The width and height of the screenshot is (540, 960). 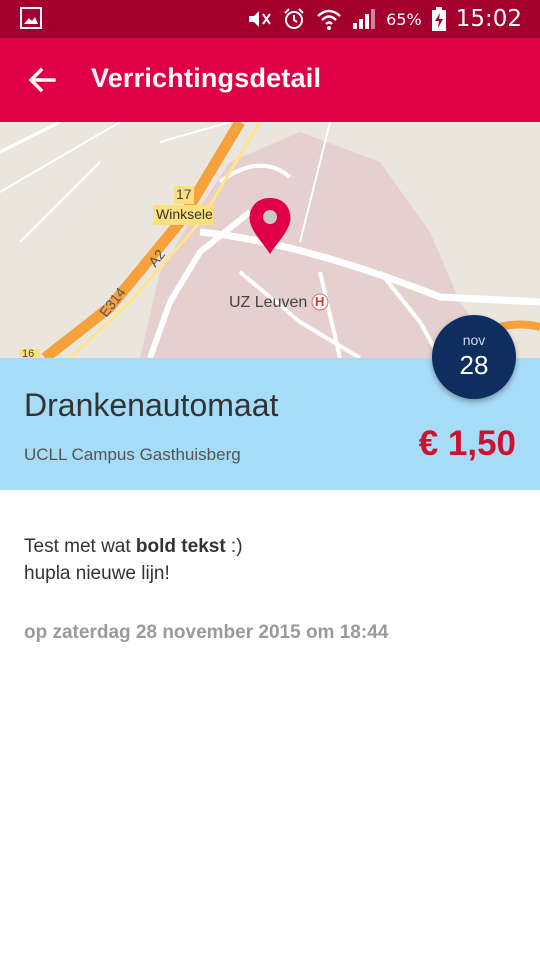 What do you see at coordinates (184, 214) in the screenshot?
I see `town-label: Winksele` at bounding box center [184, 214].